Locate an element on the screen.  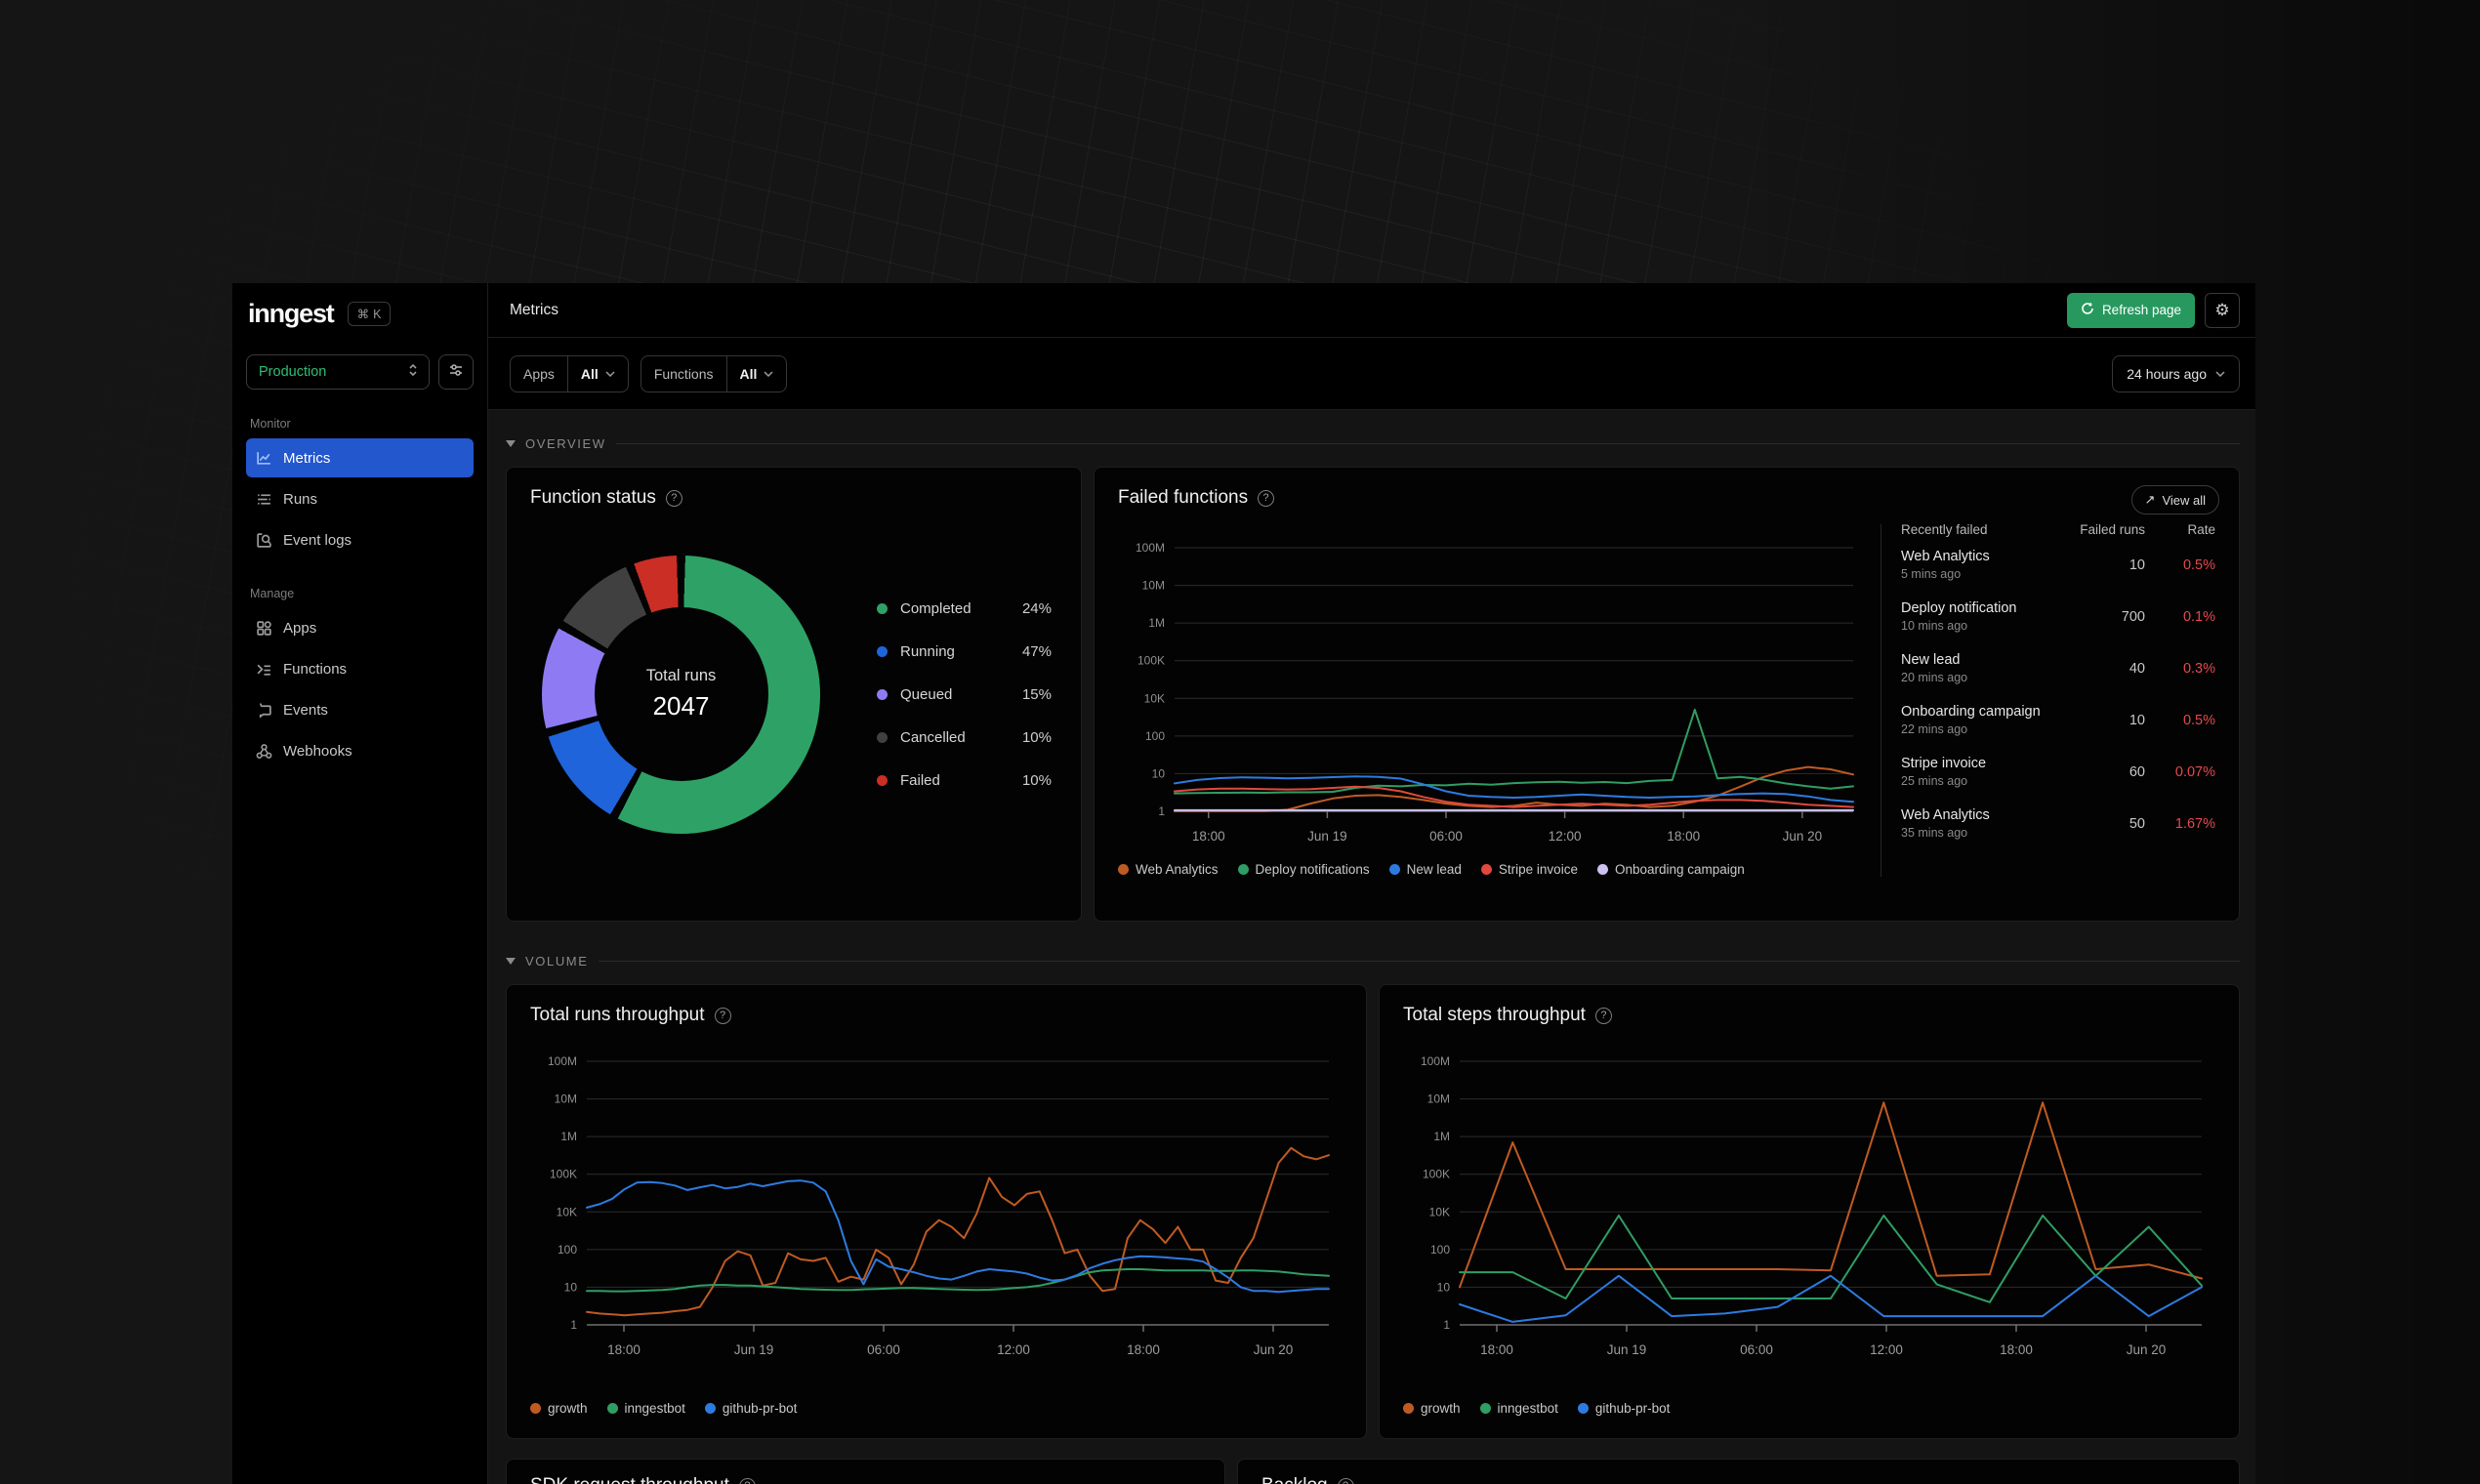
function-link: New lead is located at coordinates (1989, 660).